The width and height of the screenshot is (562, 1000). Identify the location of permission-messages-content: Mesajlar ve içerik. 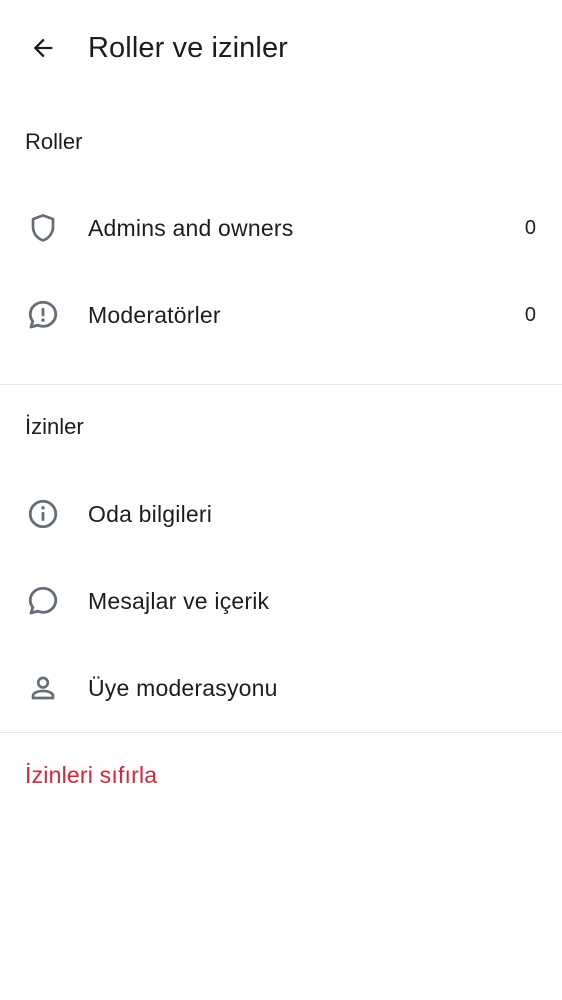
(281, 601).